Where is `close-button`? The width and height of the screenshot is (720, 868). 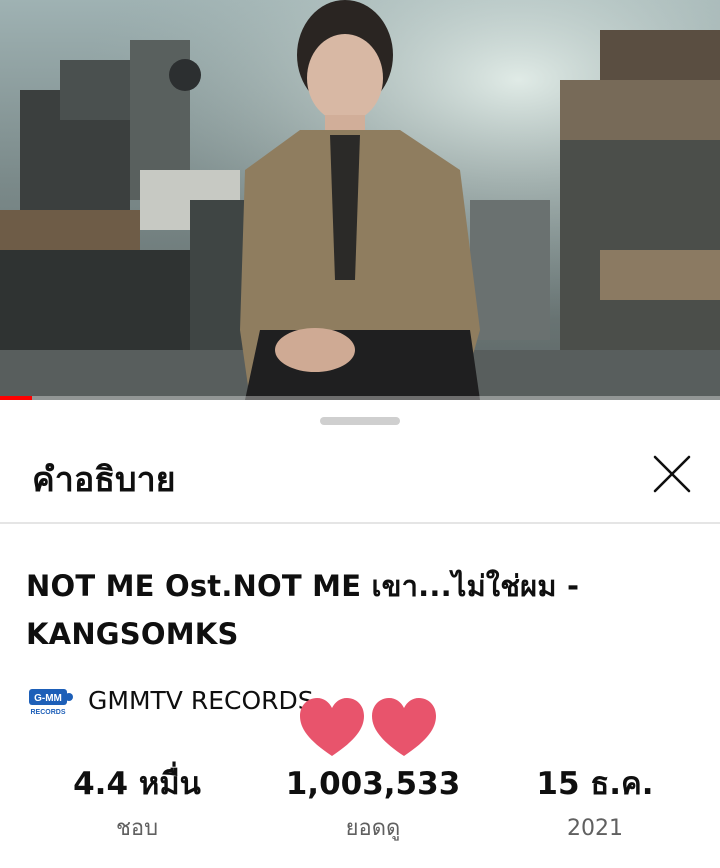 close-button is located at coordinates (672, 474).